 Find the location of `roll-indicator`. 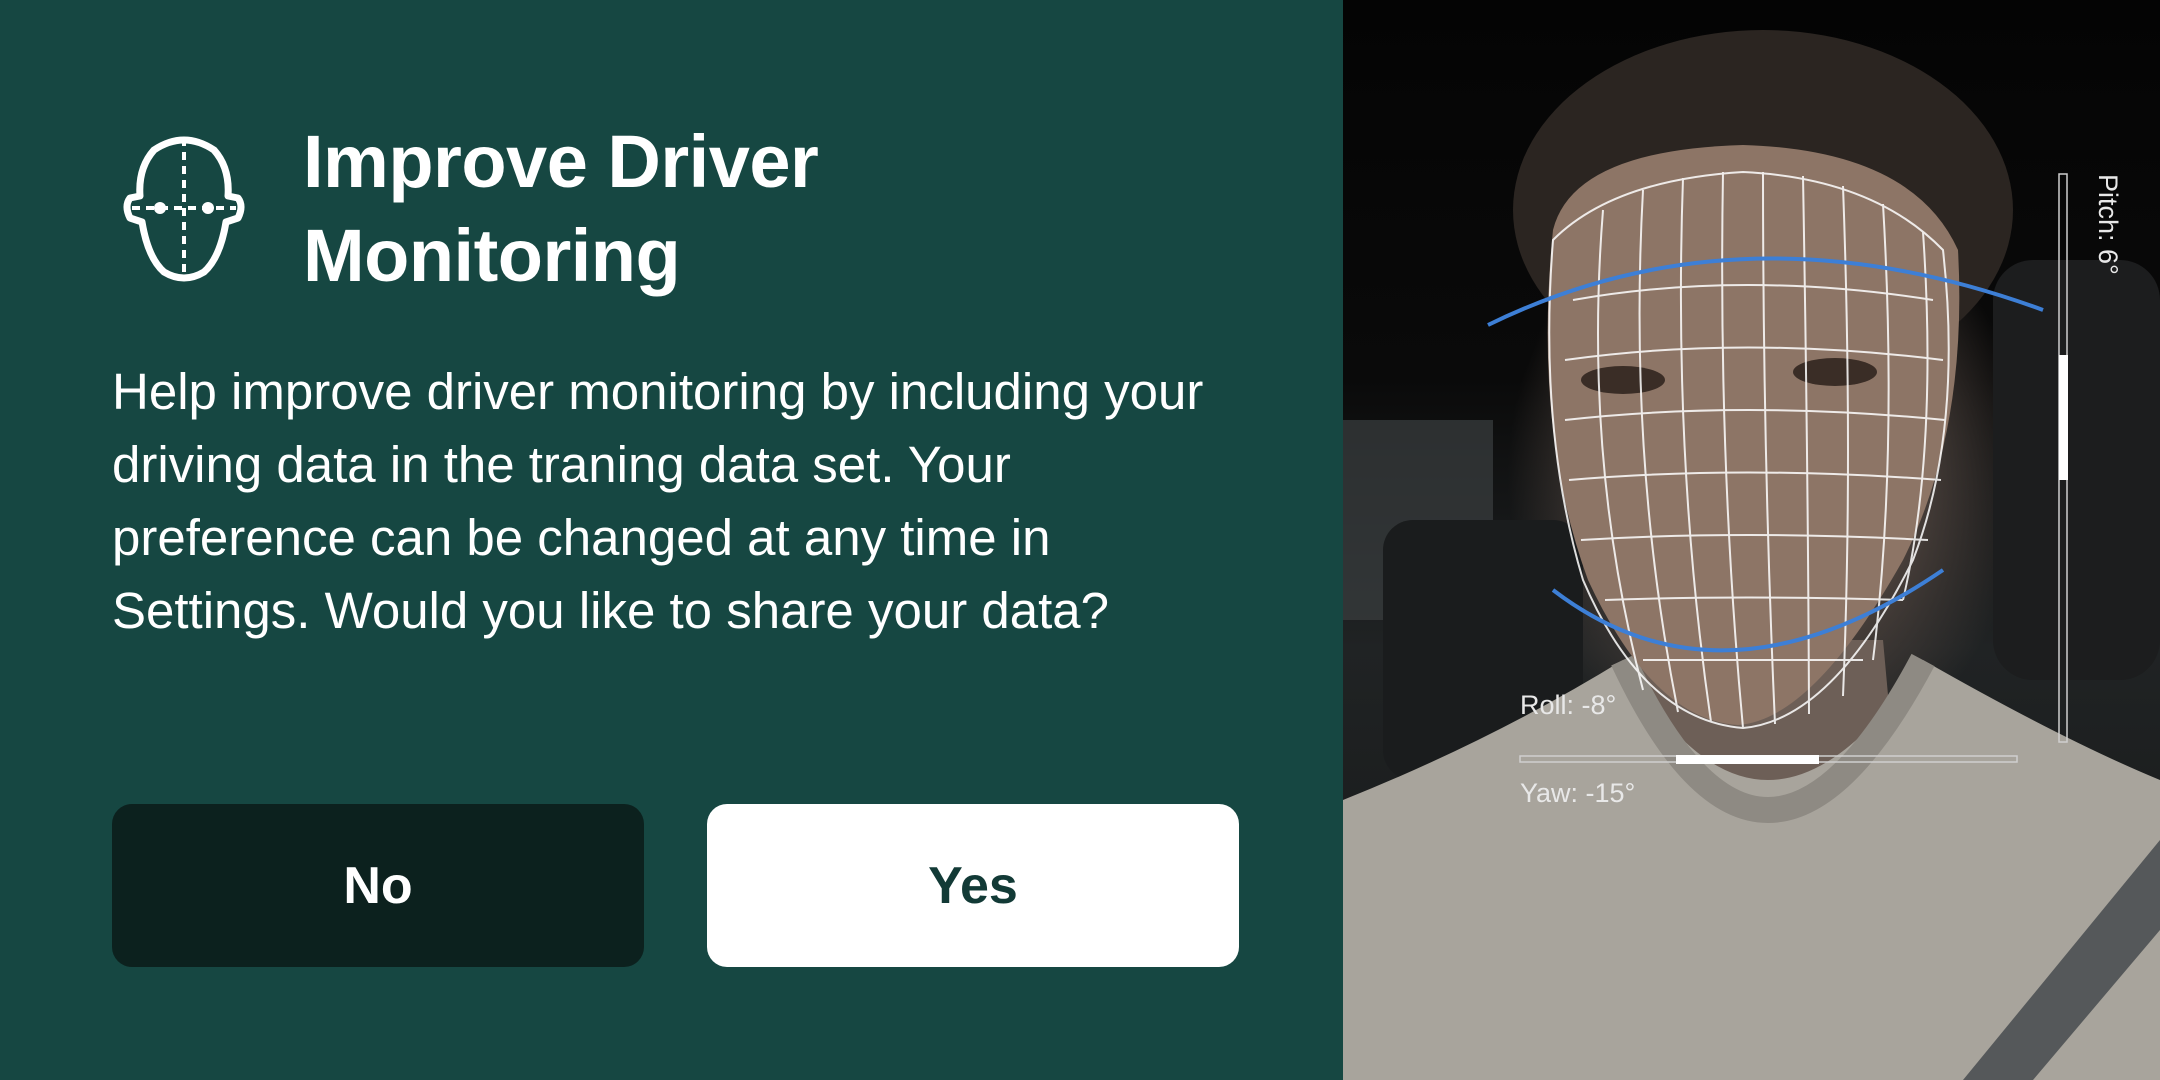

roll-indicator is located at coordinates (1747, 759).